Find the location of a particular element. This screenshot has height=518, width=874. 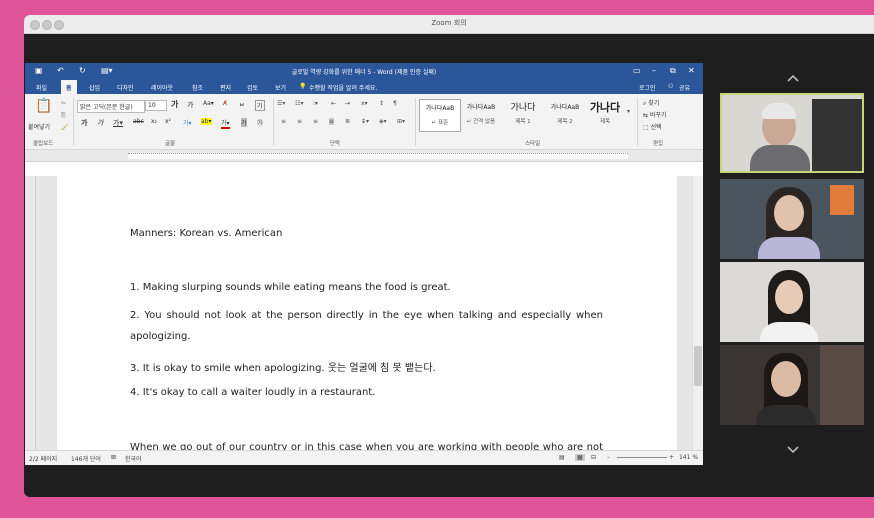

restore-icon: ⧉ is located at coordinates (673, 71).